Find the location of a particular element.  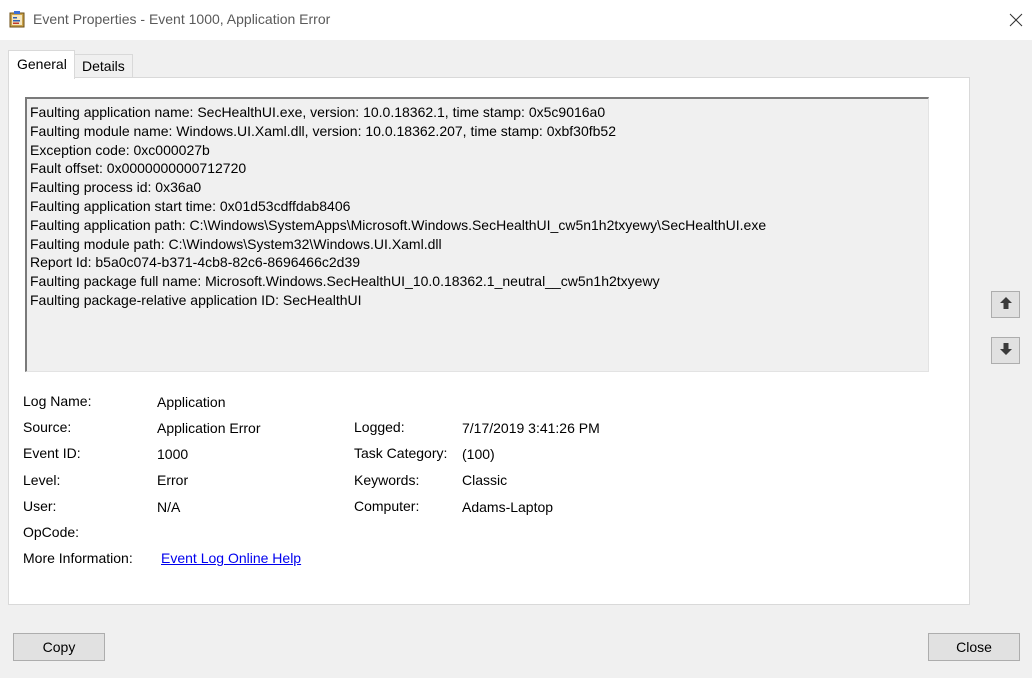

arrow-down-icon is located at coordinates (1006, 350).